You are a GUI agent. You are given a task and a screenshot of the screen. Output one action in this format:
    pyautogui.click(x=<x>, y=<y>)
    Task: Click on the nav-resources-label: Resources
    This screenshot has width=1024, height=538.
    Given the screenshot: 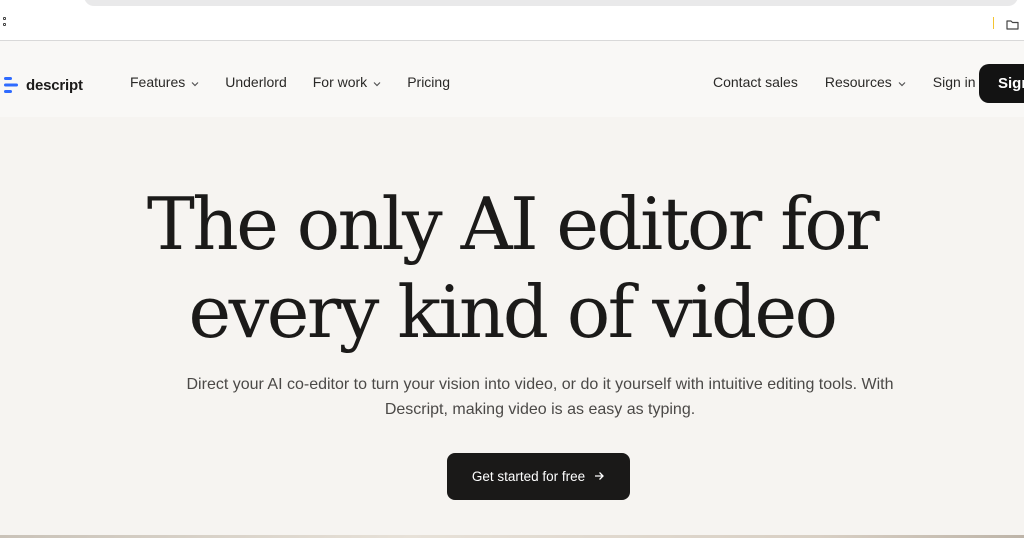 What is the action you would take?
    pyautogui.click(x=858, y=82)
    